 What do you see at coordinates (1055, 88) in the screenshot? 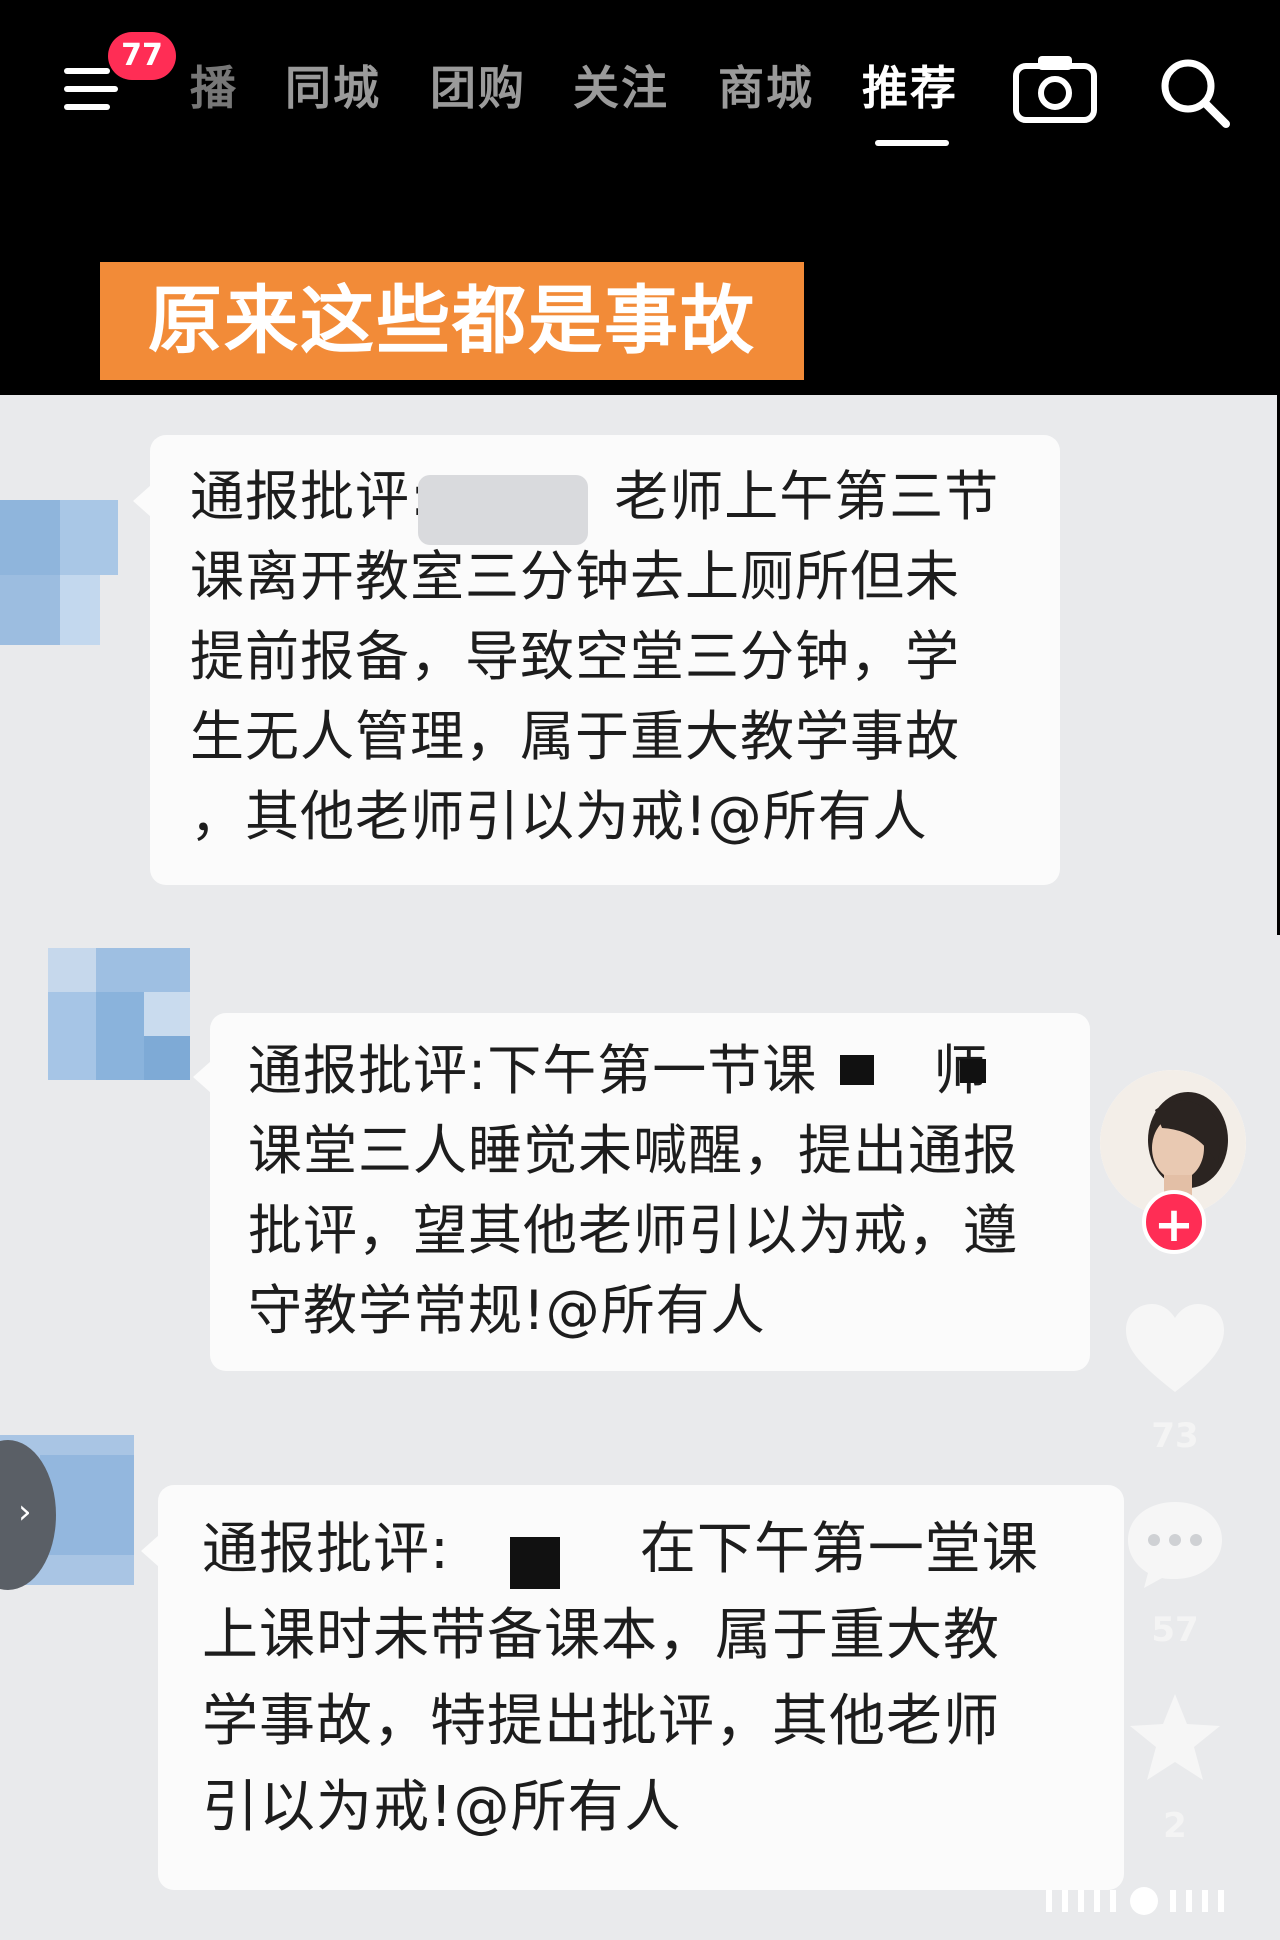
I see `camera-icon` at bounding box center [1055, 88].